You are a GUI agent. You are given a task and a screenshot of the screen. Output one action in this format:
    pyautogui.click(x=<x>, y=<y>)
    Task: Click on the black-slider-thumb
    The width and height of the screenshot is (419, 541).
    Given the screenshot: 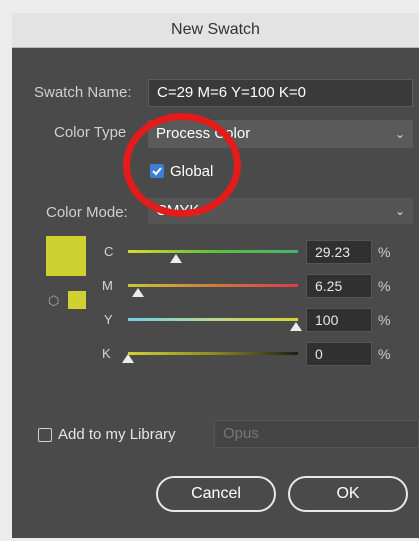 What is the action you would take?
    pyautogui.click(x=128, y=358)
    